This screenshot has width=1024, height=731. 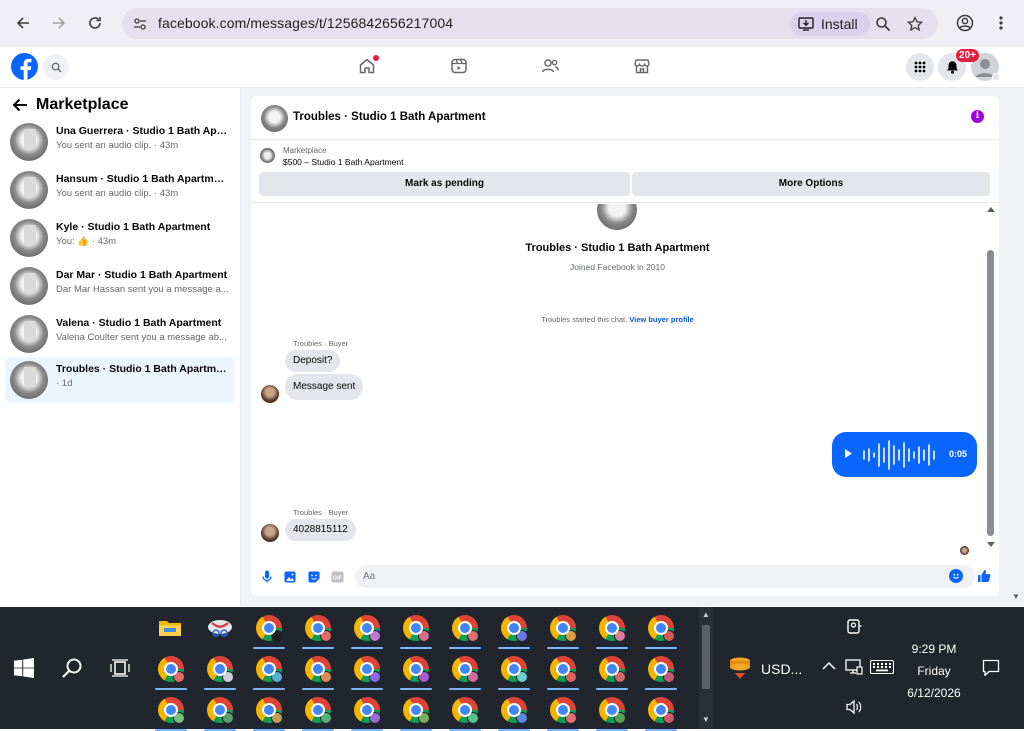 What do you see at coordinates (920, 67) in the screenshot?
I see `menu-grid-button` at bounding box center [920, 67].